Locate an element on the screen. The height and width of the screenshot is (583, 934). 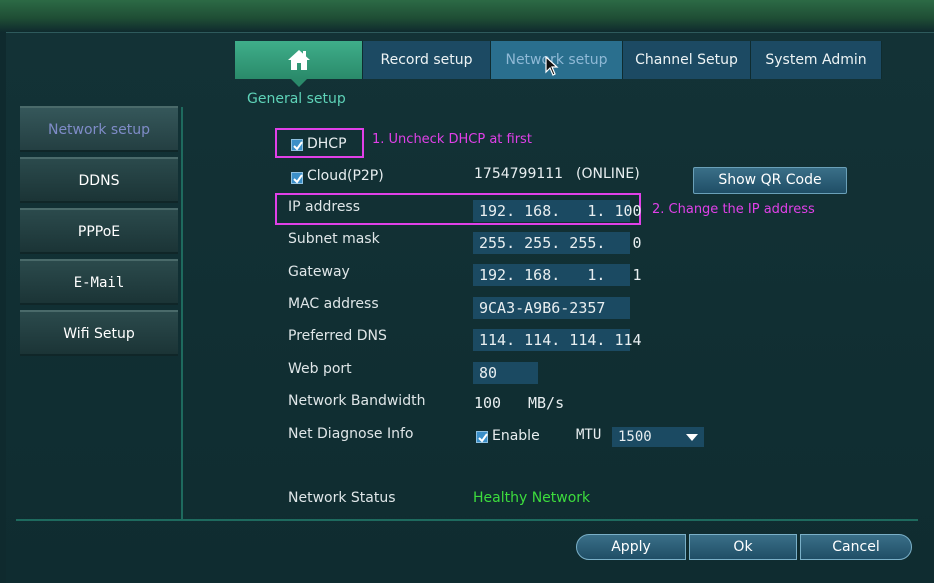
net-diagnose-label: Net Diagnose Info is located at coordinates (351, 434).